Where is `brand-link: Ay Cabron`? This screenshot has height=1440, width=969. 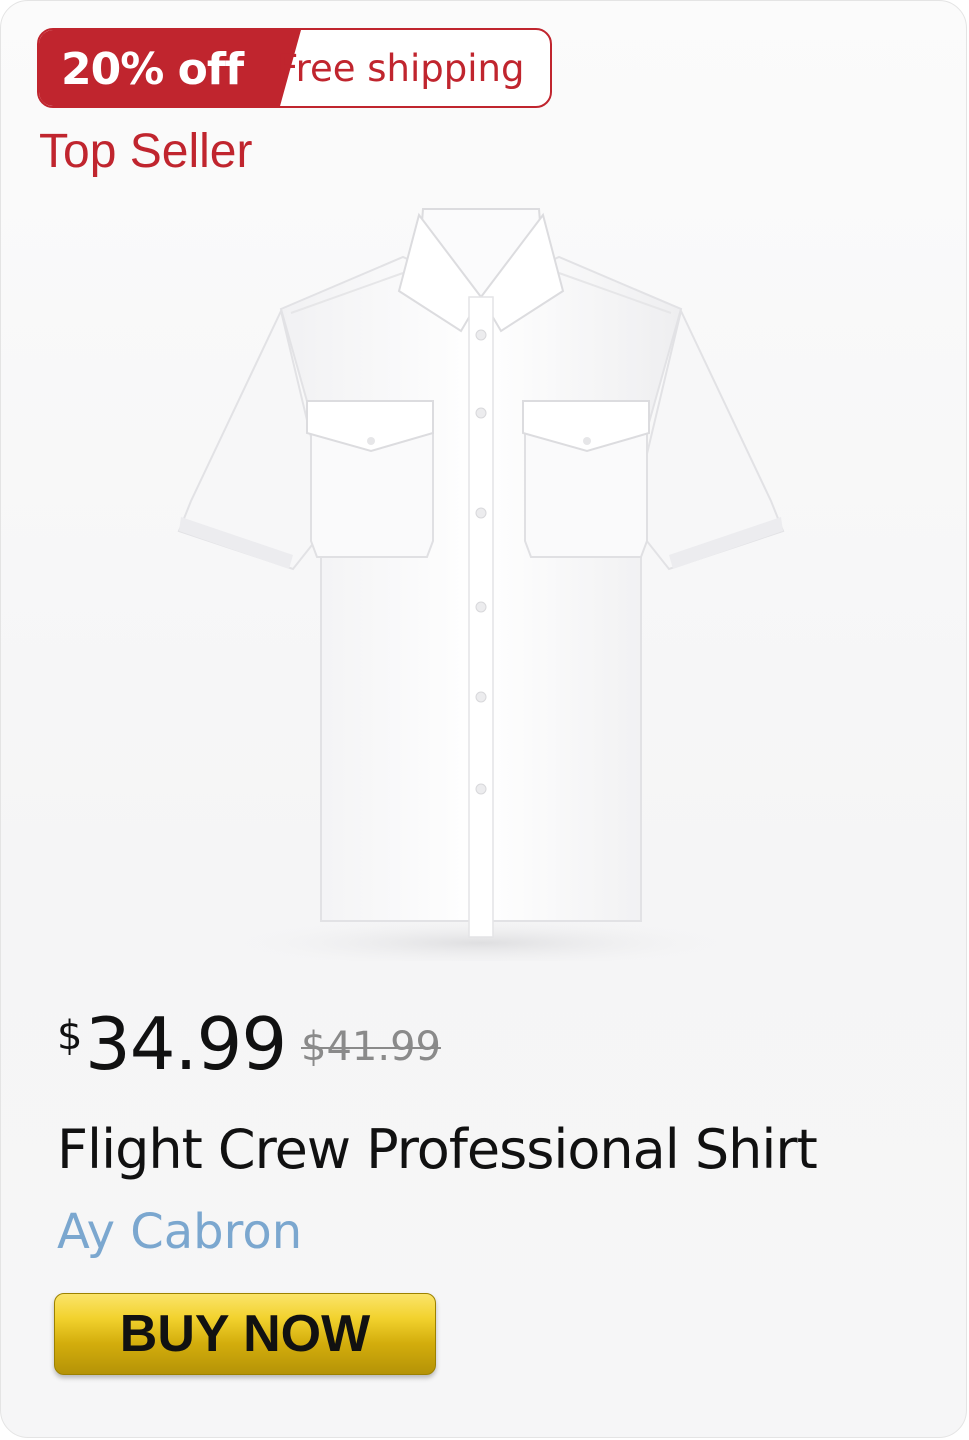 brand-link: Ay Cabron is located at coordinates (179, 1232).